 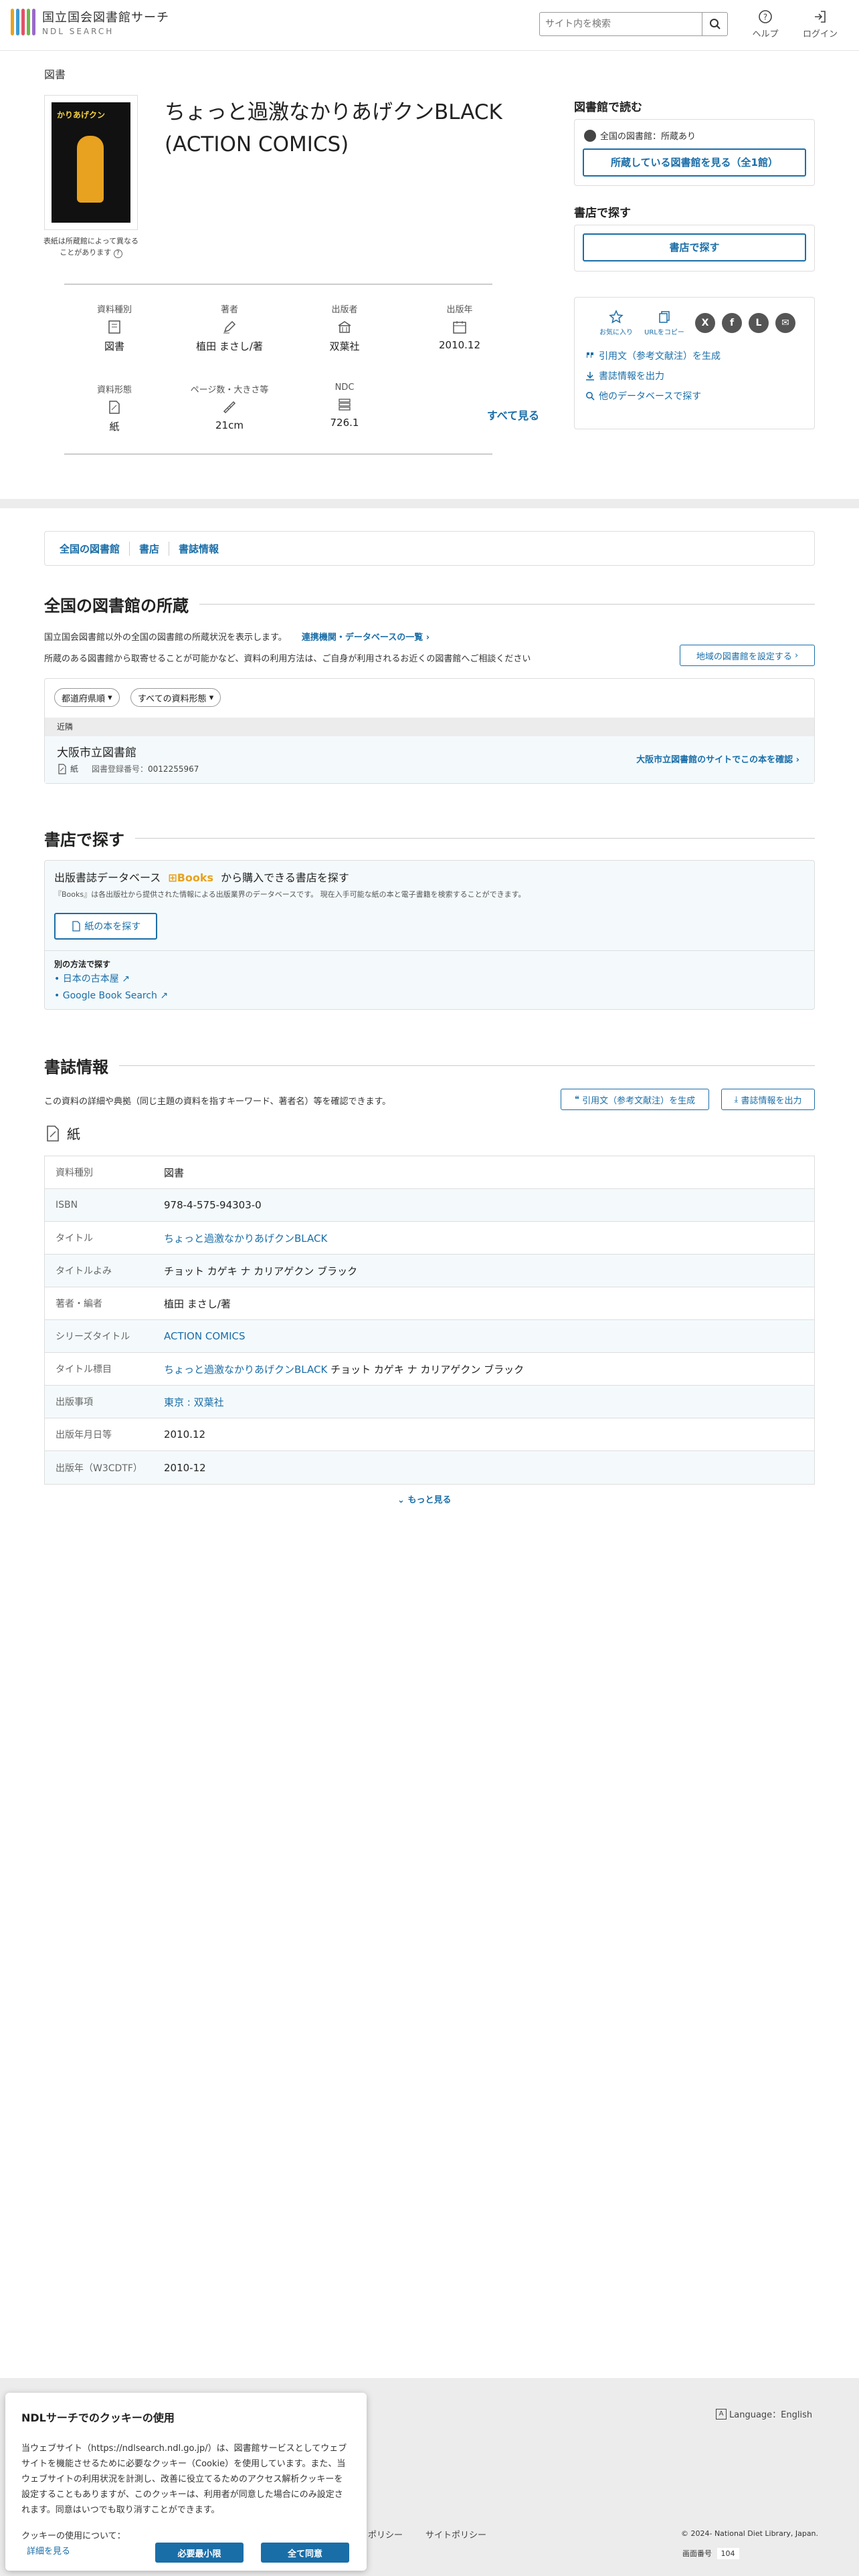 What do you see at coordinates (81, 115) in the screenshot?
I see `cover-title-text: かりあげクン` at bounding box center [81, 115].